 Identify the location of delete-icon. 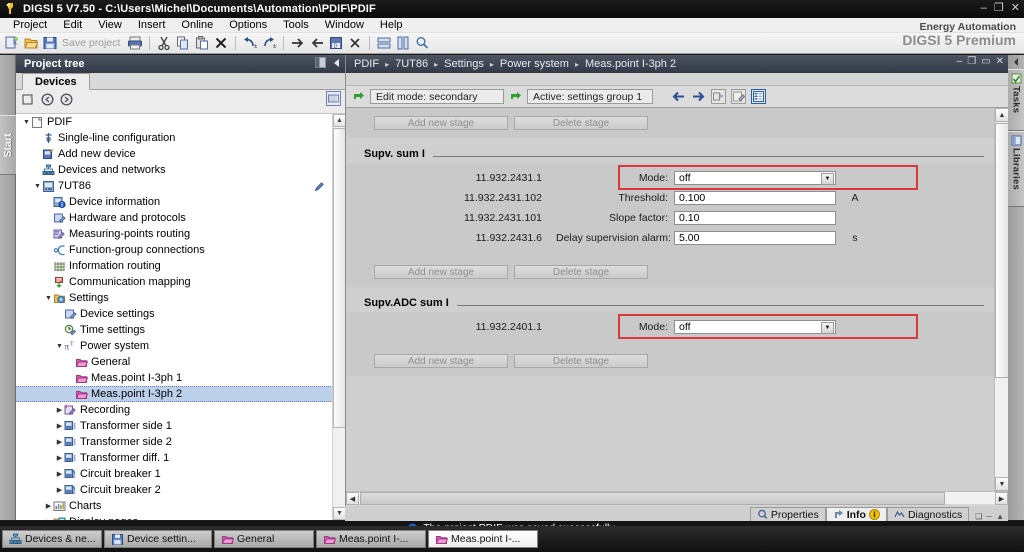
(221, 43).